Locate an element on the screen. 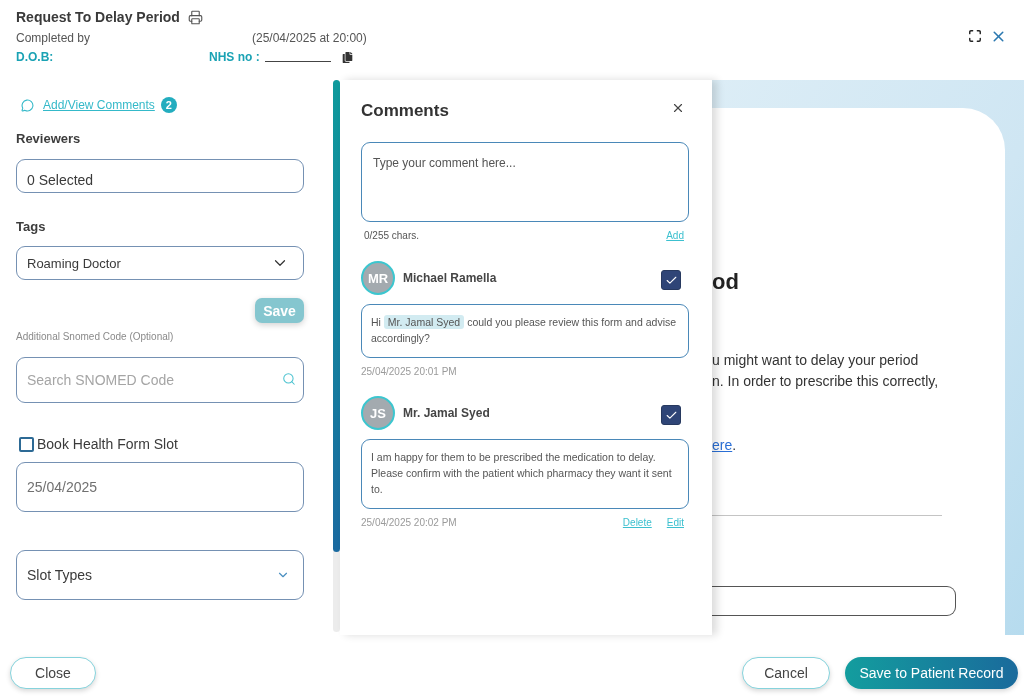 The width and height of the screenshot is (1024, 698). char-count: 0/255 chars. is located at coordinates (392, 235).